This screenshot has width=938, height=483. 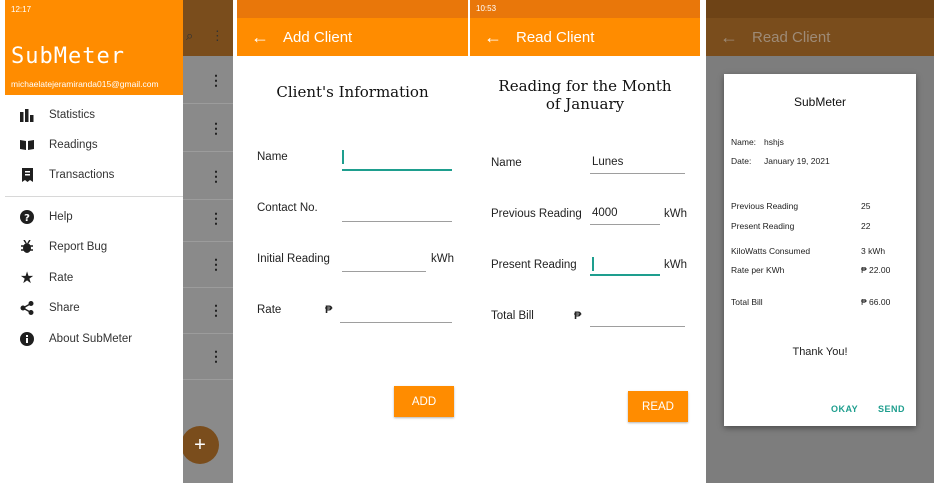 What do you see at coordinates (797, 161) in the screenshot?
I see `date-value: January 19, 2021` at bounding box center [797, 161].